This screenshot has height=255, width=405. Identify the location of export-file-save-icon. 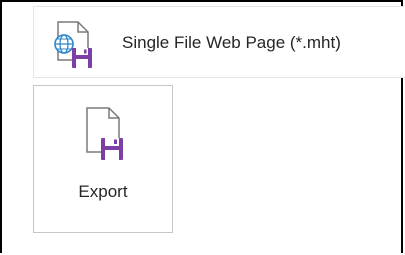
(104, 133).